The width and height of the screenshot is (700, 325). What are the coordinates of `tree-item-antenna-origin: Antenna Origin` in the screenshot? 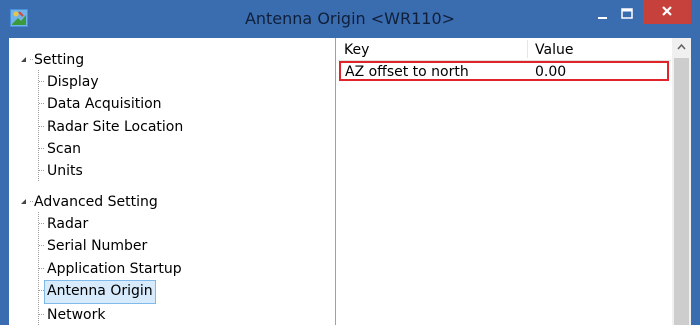 It's located at (100, 292).